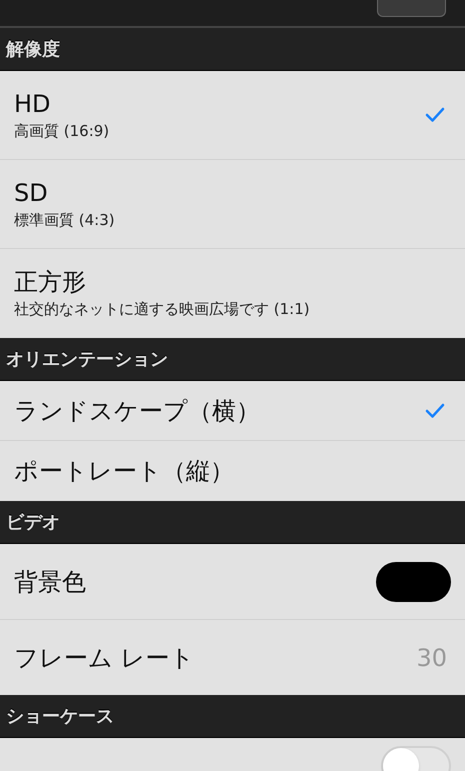 The image size is (465, 771). What do you see at coordinates (137, 411) in the screenshot?
I see `option-label: ランドスケープ（横）` at bounding box center [137, 411].